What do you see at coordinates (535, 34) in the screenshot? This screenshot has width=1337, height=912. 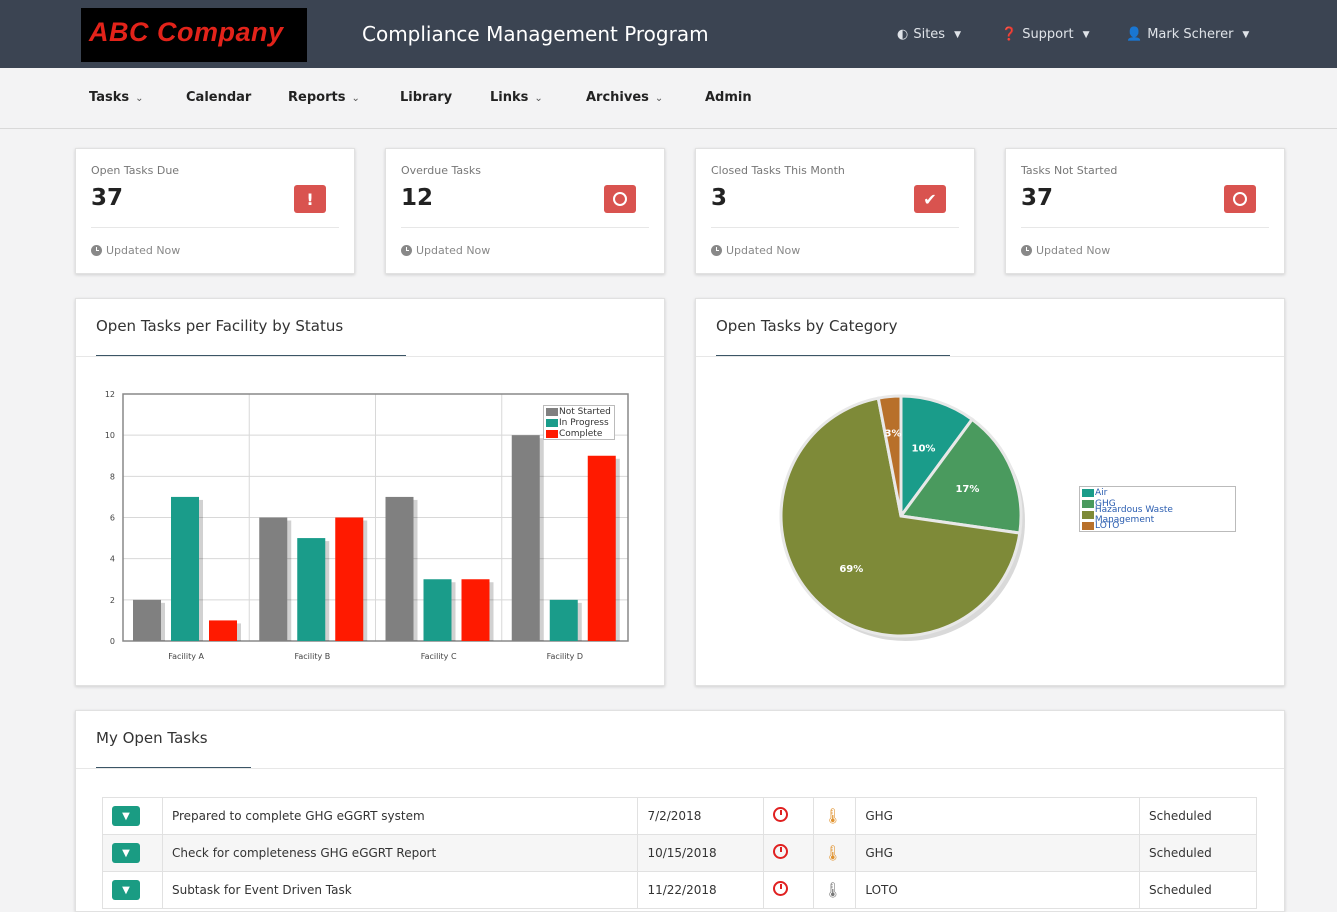 I see `app-title: Compliance Management Program` at bounding box center [535, 34].